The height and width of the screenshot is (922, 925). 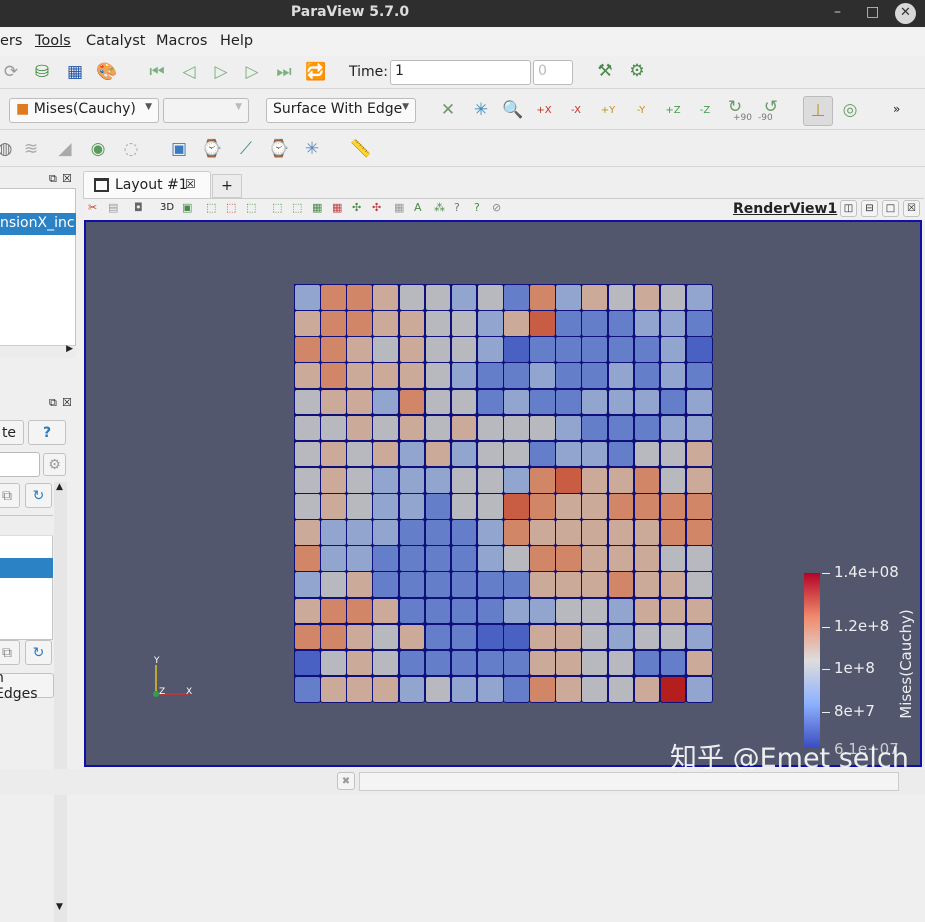 What do you see at coordinates (673, 110) in the screenshot?
I see `view-plus-z-icon: +Z` at bounding box center [673, 110].